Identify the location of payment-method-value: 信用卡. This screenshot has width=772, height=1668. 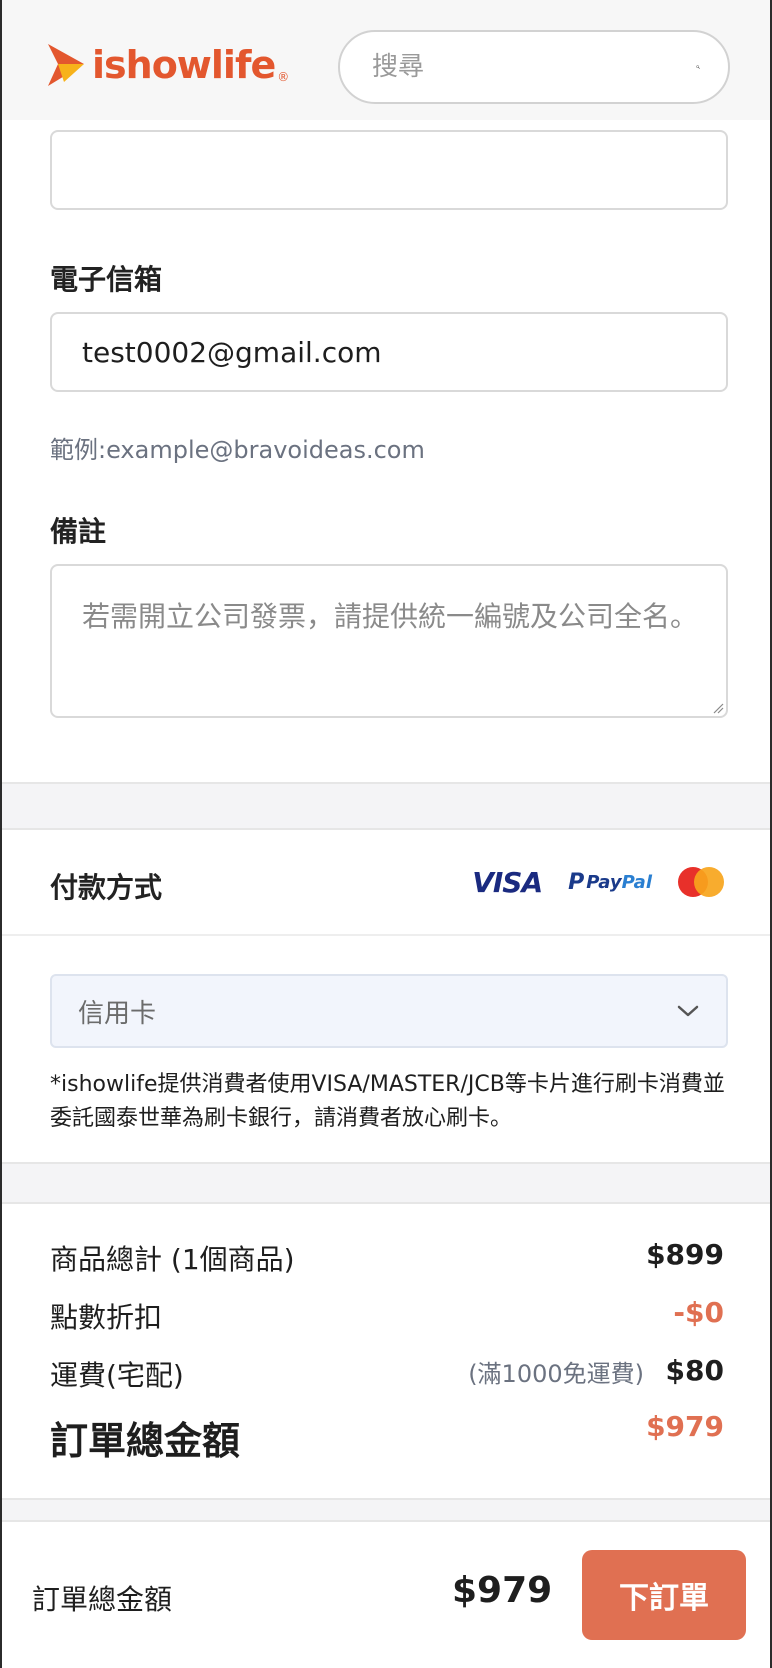
(117, 1013).